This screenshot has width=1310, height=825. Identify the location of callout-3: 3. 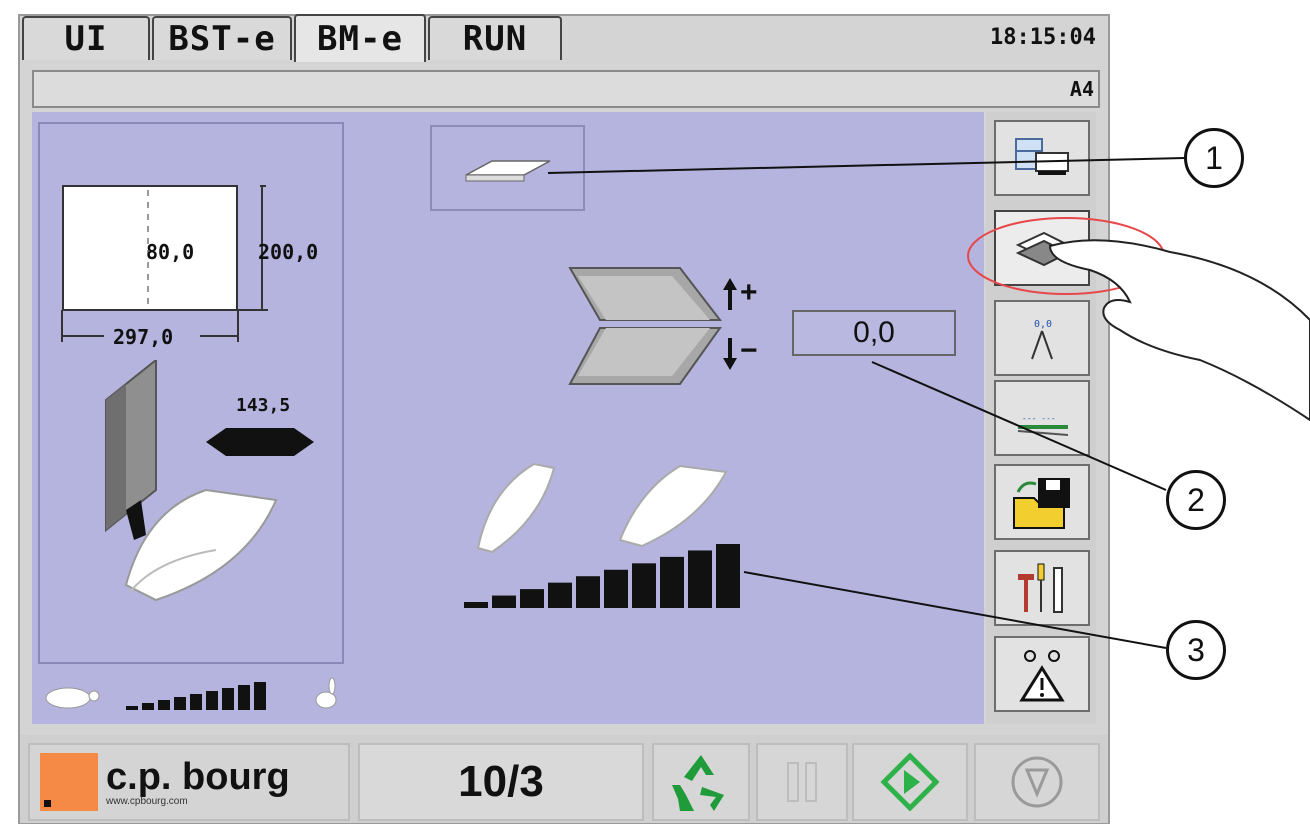
(1196, 650).